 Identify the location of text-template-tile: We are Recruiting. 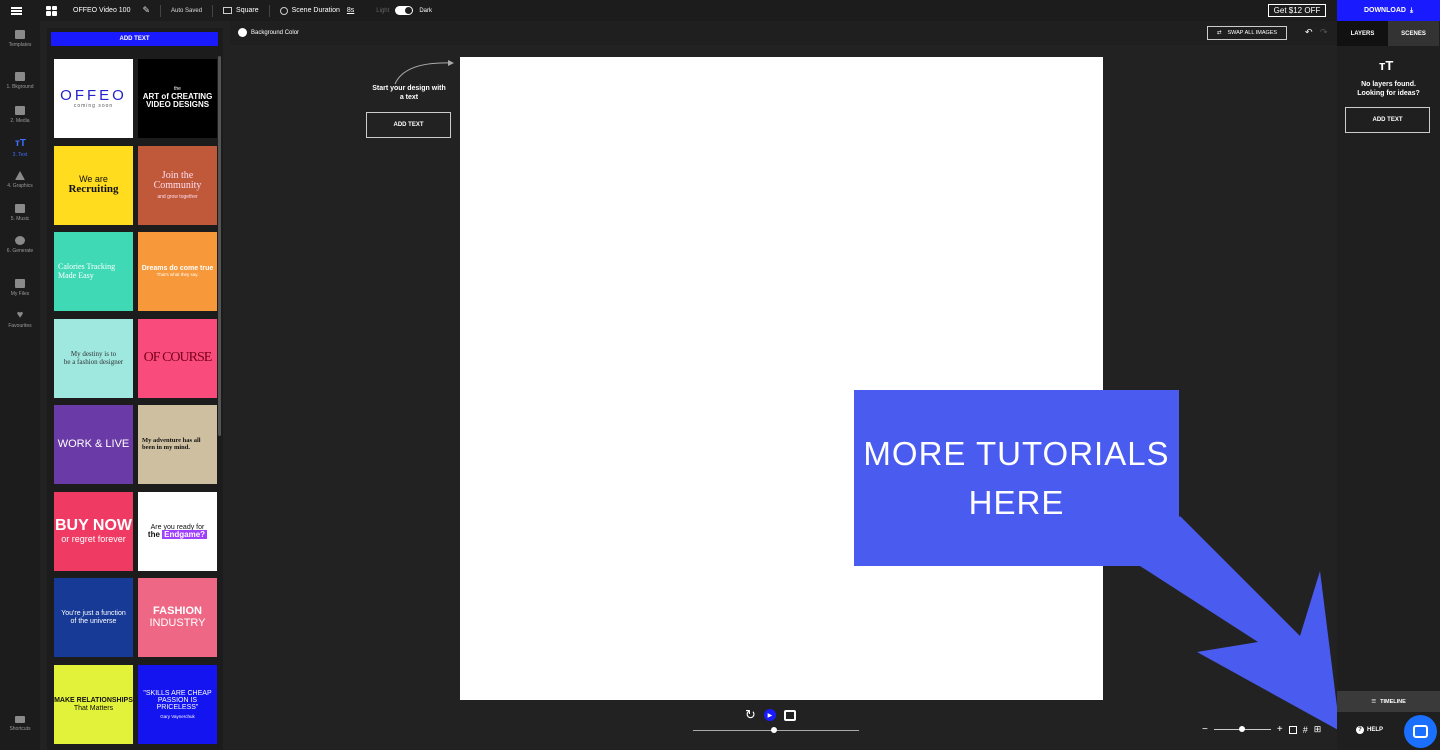
(93, 185).